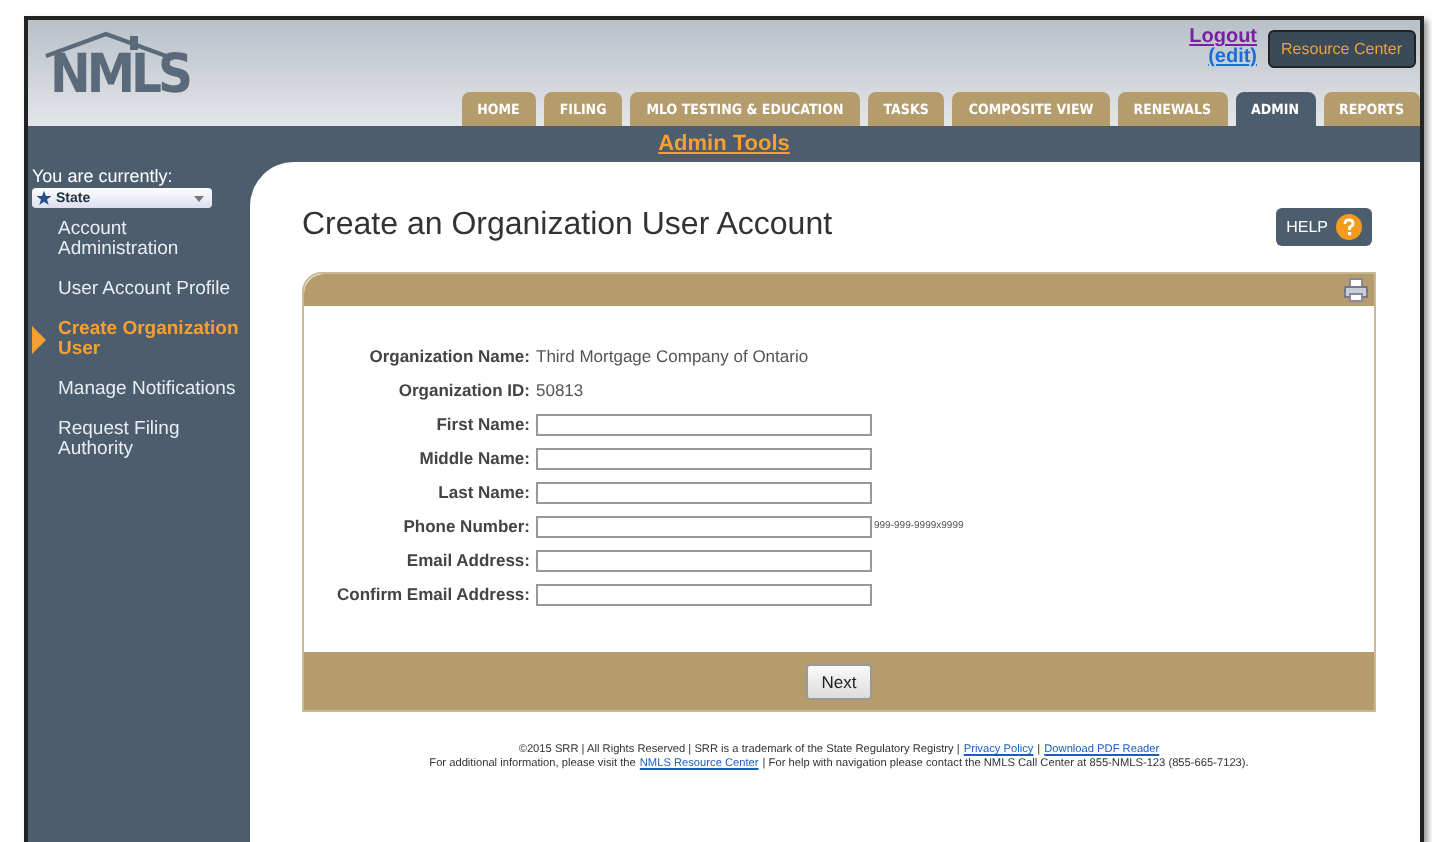 Image resolution: width=1432 pixels, height=842 pixels. Describe the element at coordinates (482, 424) in the screenshot. I see `field-label: First Name:` at that location.